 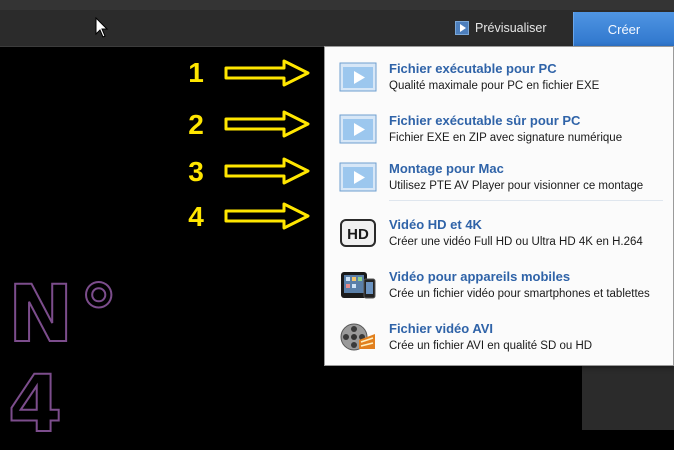 I want to click on hd-badge-text: HD, so click(x=358, y=234).